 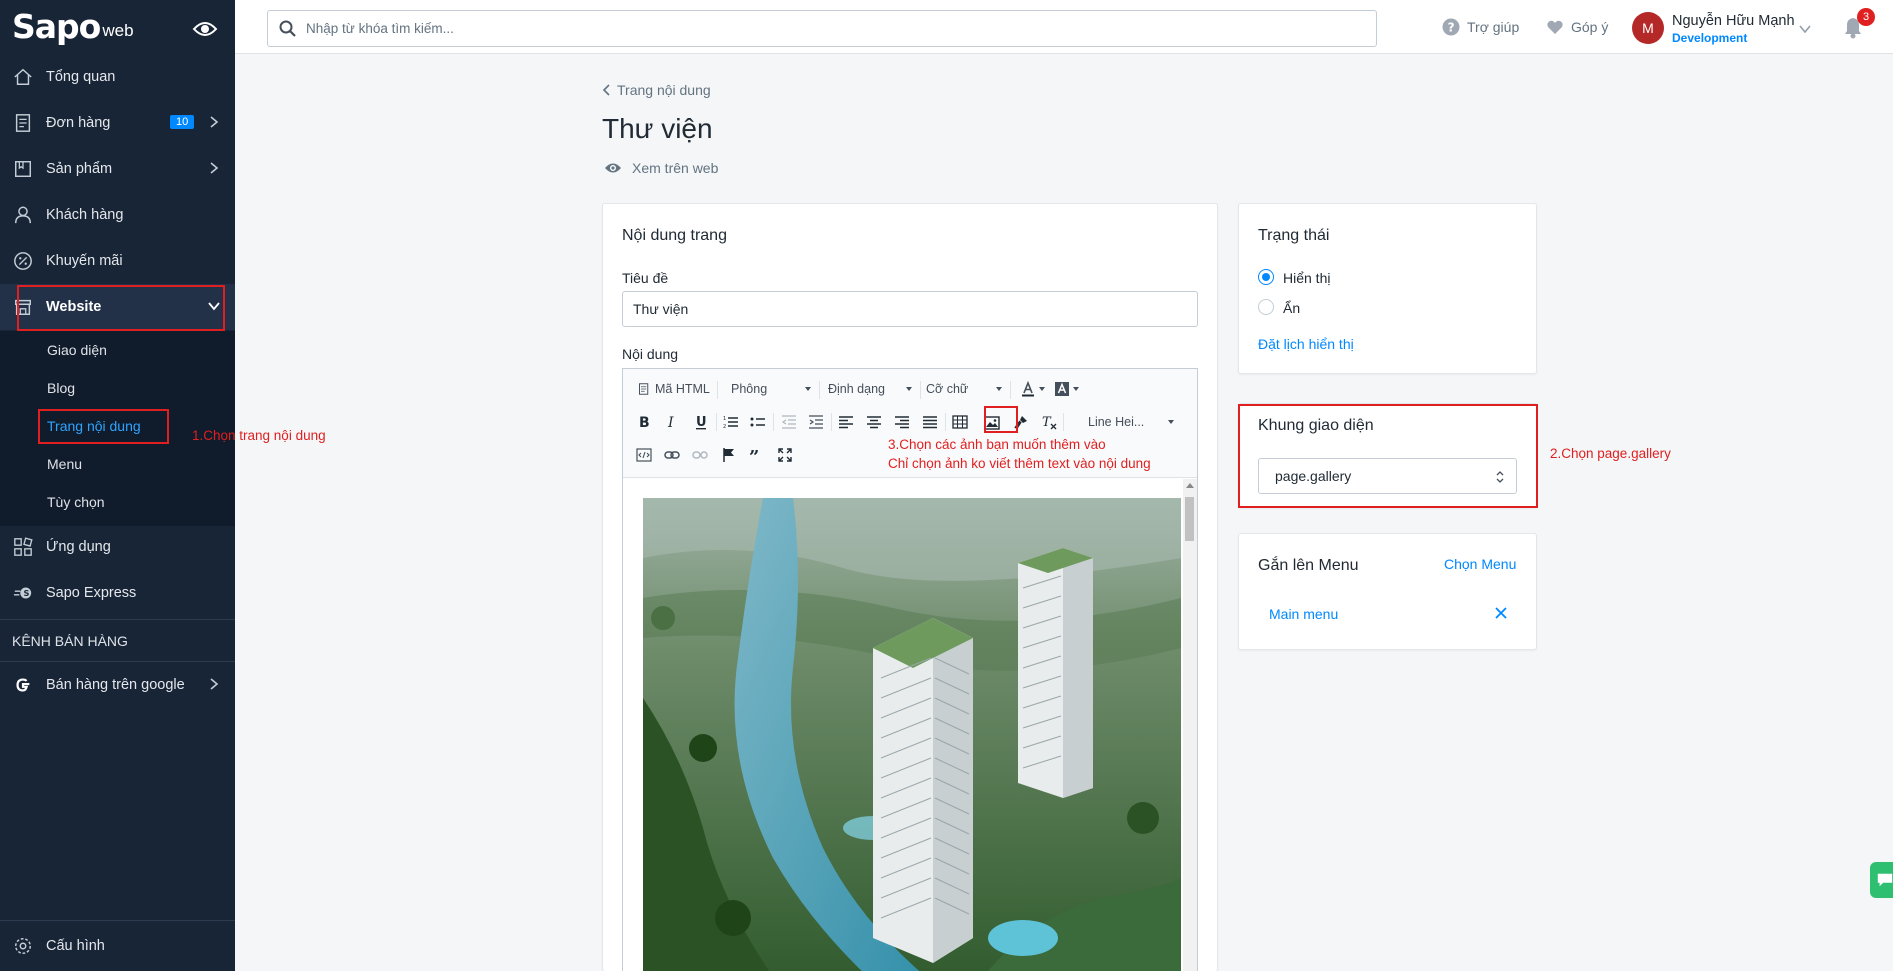 I want to click on chevron-down-icon, so click(x=1805, y=29).